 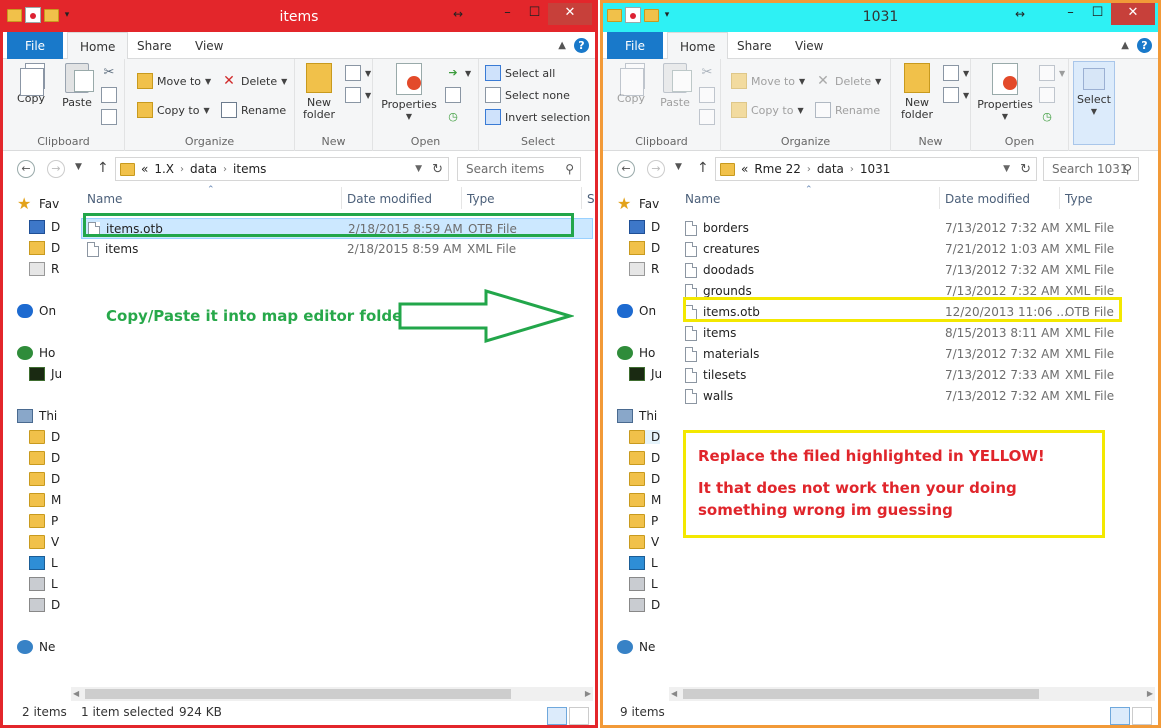 What do you see at coordinates (36, 311) in the screenshot?
I see `nav-item-onedrive: On` at bounding box center [36, 311].